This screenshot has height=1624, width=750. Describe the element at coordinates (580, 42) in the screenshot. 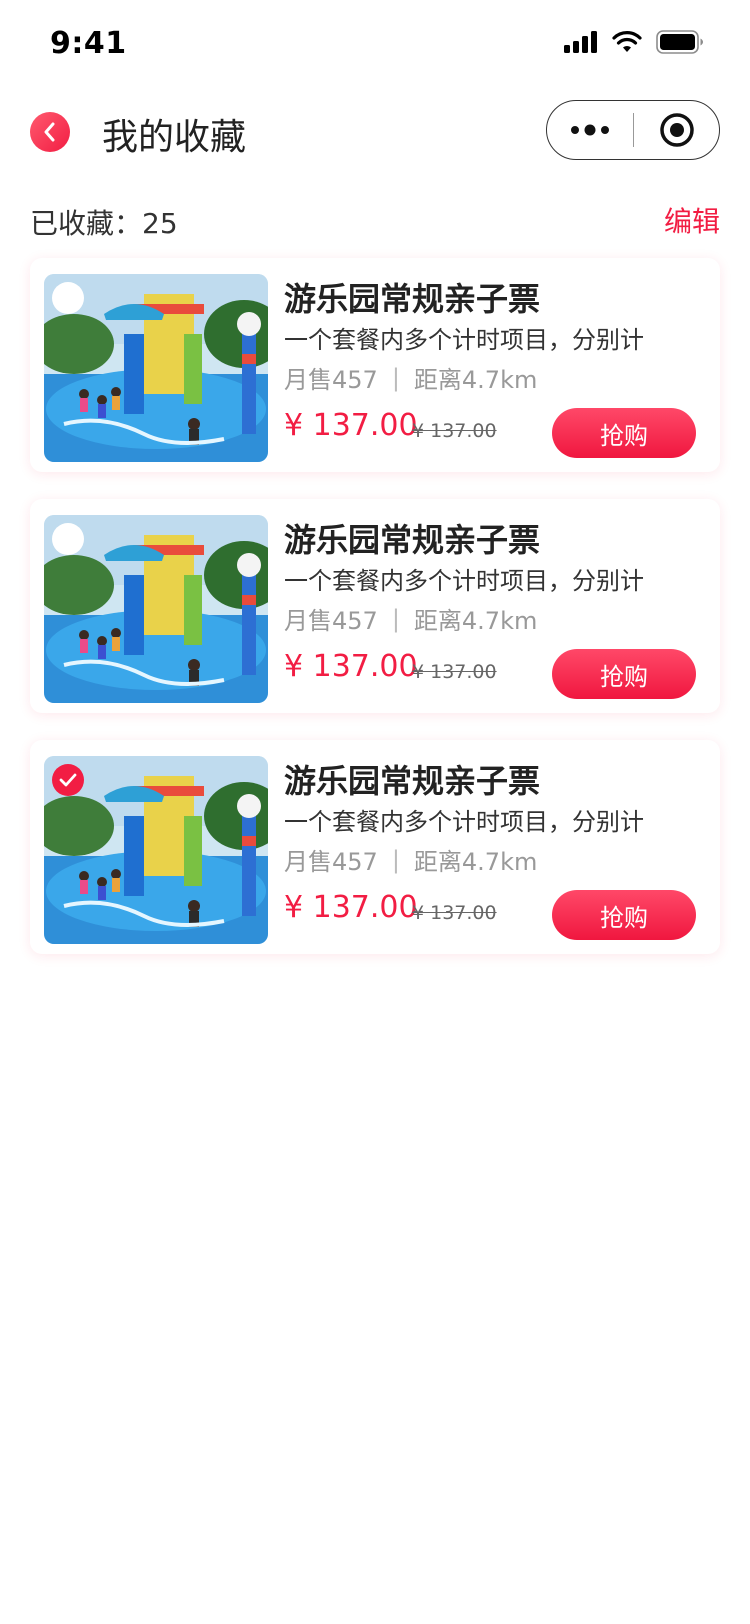

I see `signal-icon` at that location.